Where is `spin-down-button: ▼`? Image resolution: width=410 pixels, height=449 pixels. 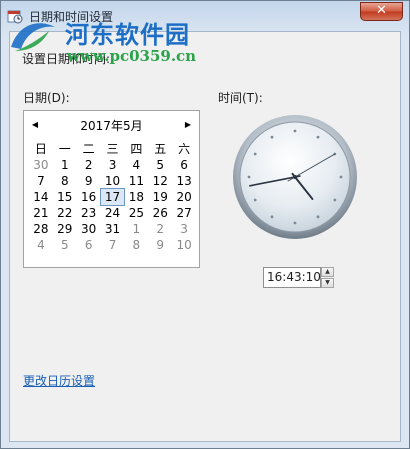
spin-down-button: ▼ is located at coordinates (327, 283).